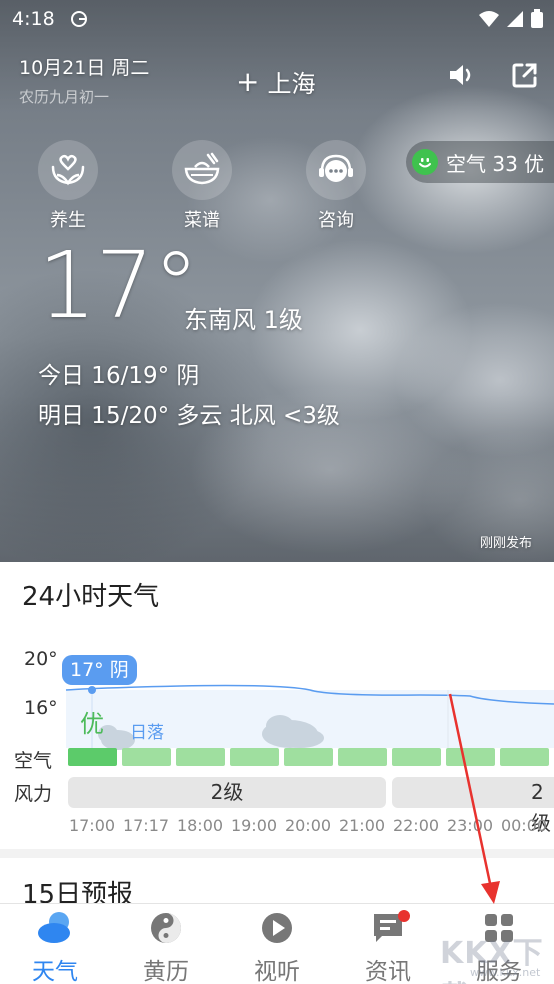 This screenshot has height=984, width=554. I want to click on hour-label: 23:00, so click(470, 825).